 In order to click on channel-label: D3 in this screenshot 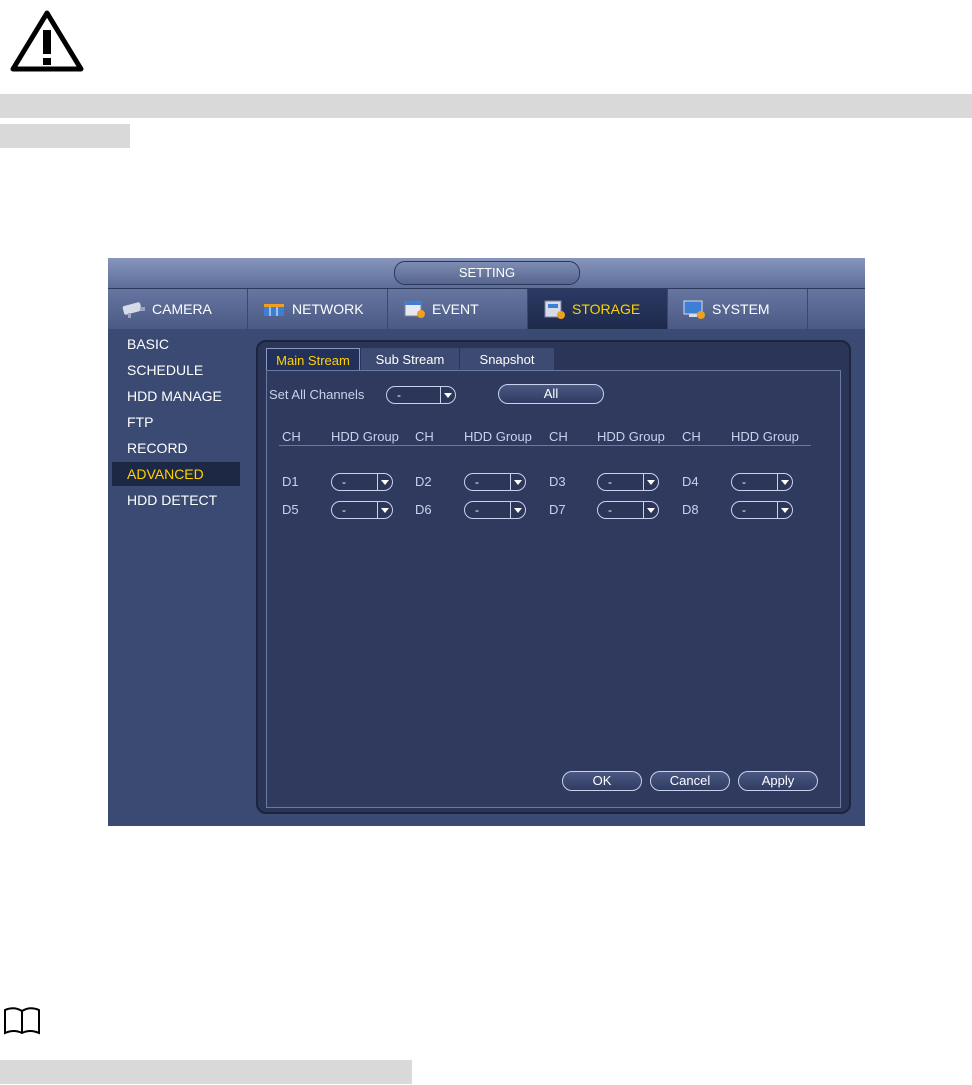, I will do `click(557, 481)`.